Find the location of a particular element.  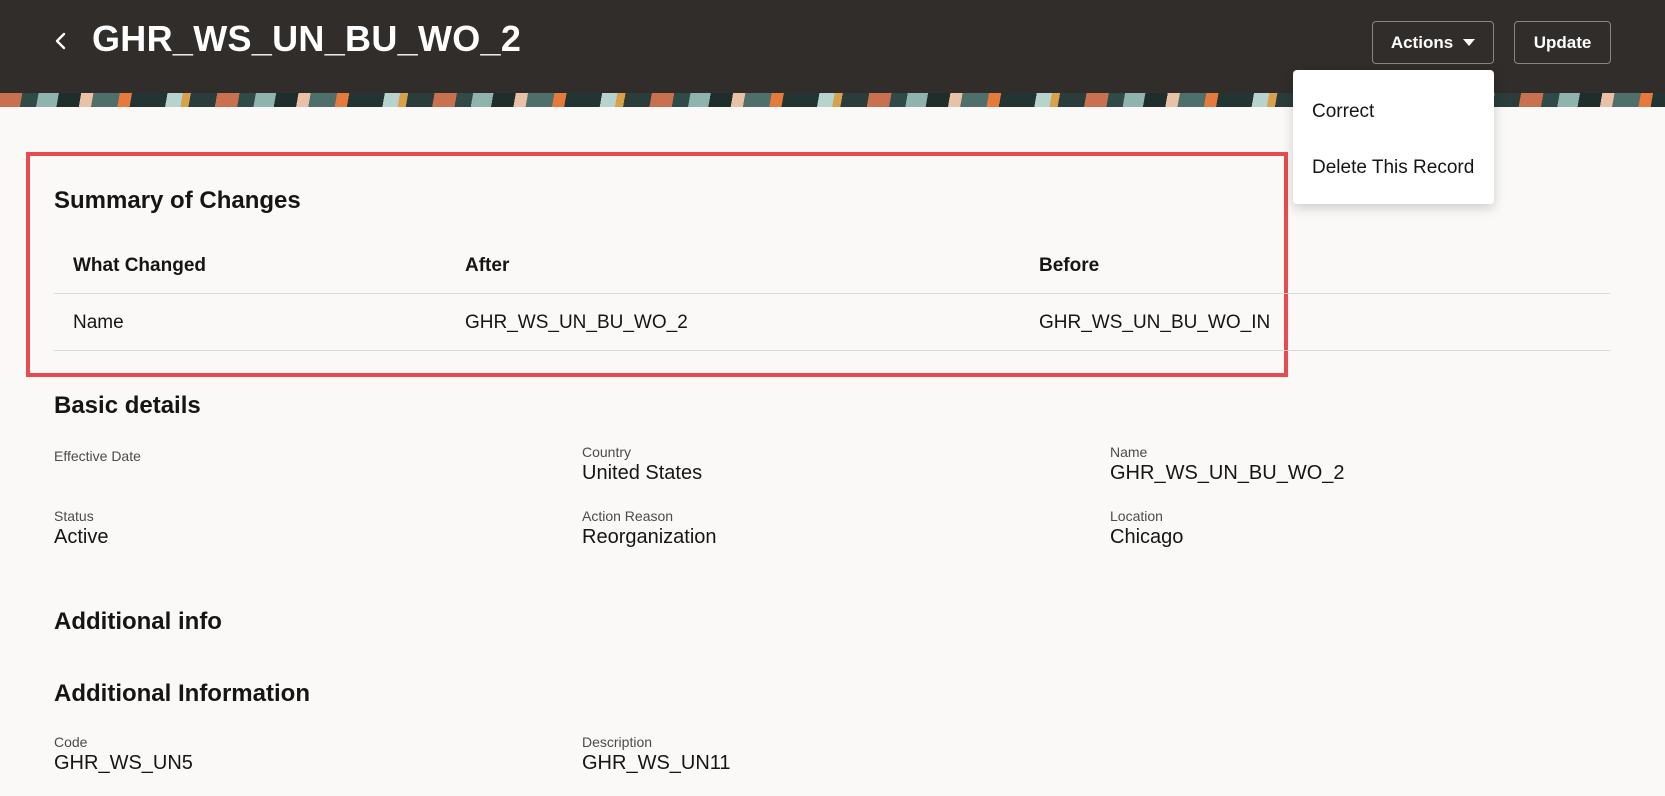

menu-item-delete-record: Delete This Record is located at coordinates (1393, 168).